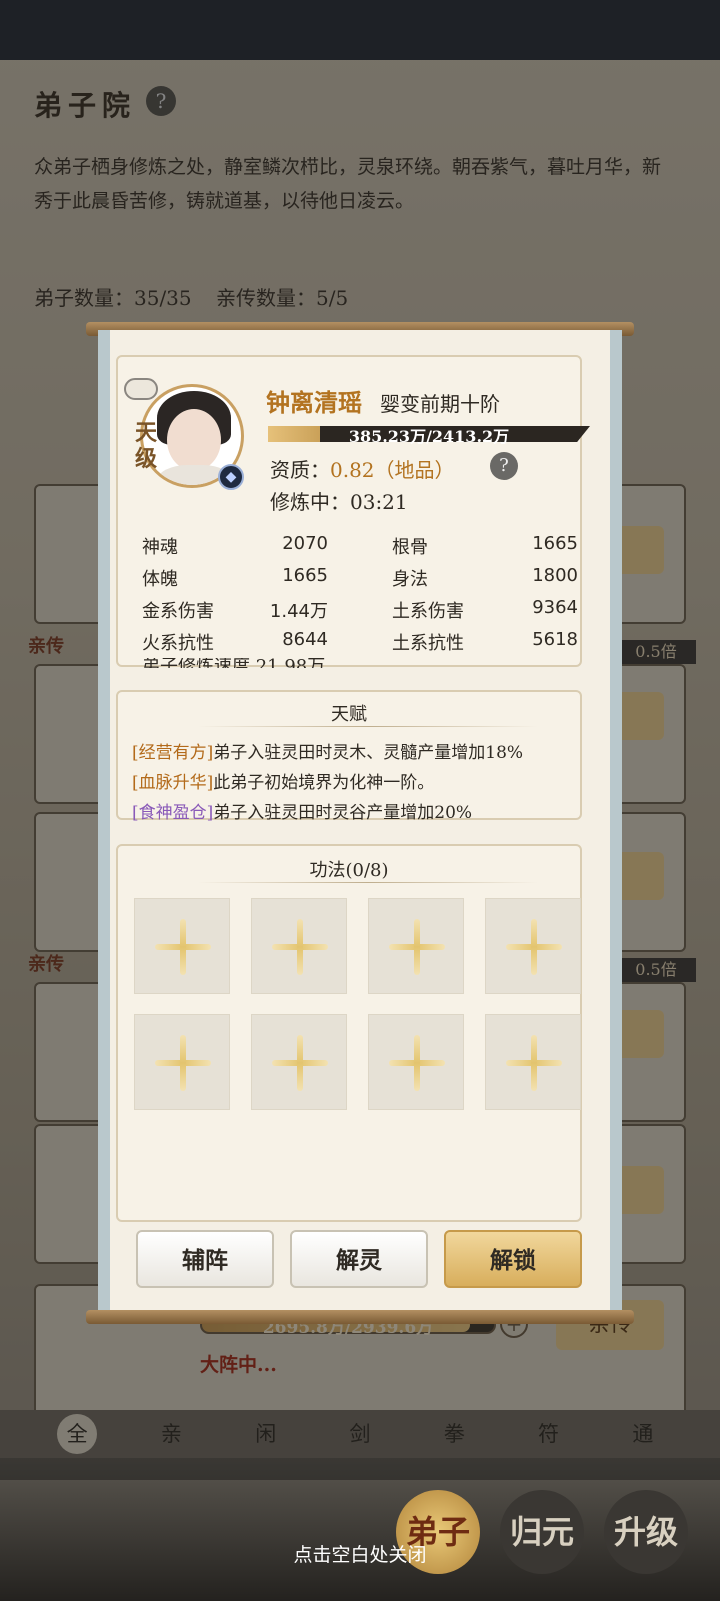 This screenshot has height=1601, width=720. What do you see at coordinates (178, 643) in the screenshot?
I see `stat-label: 火系抗性` at bounding box center [178, 643].